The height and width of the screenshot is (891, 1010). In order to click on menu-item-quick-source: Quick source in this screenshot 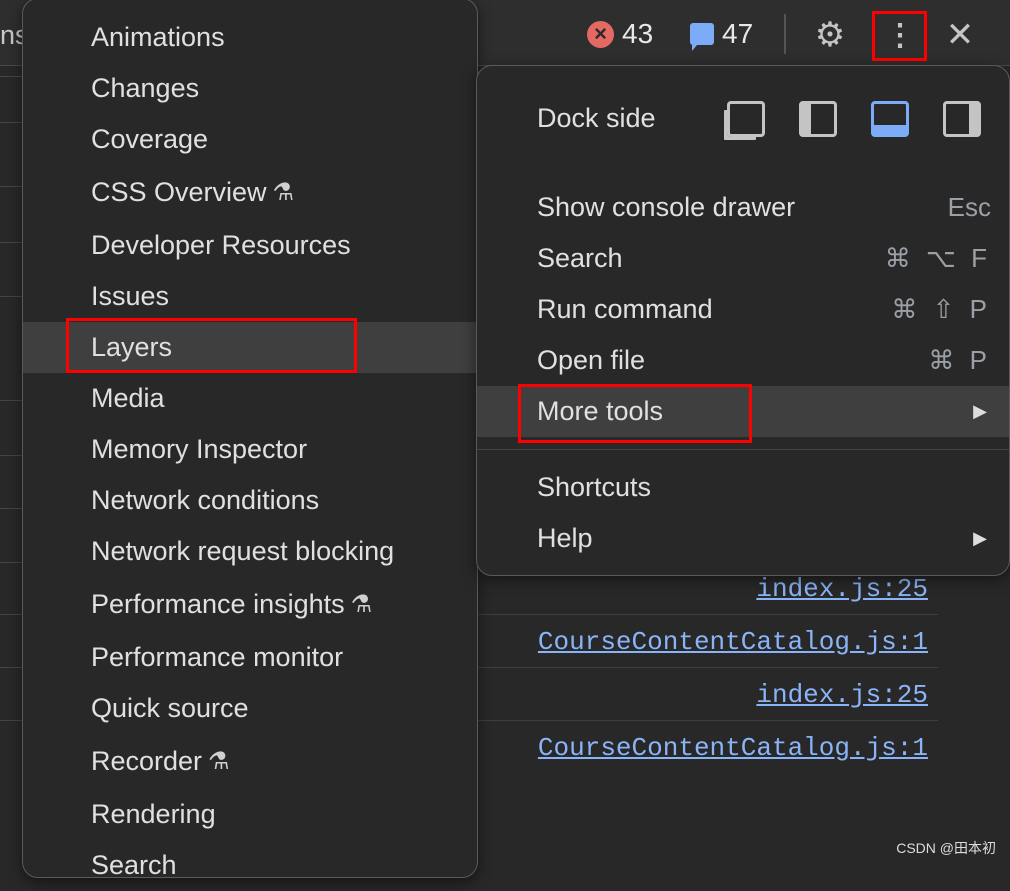, I will do `click(249, 708)`.